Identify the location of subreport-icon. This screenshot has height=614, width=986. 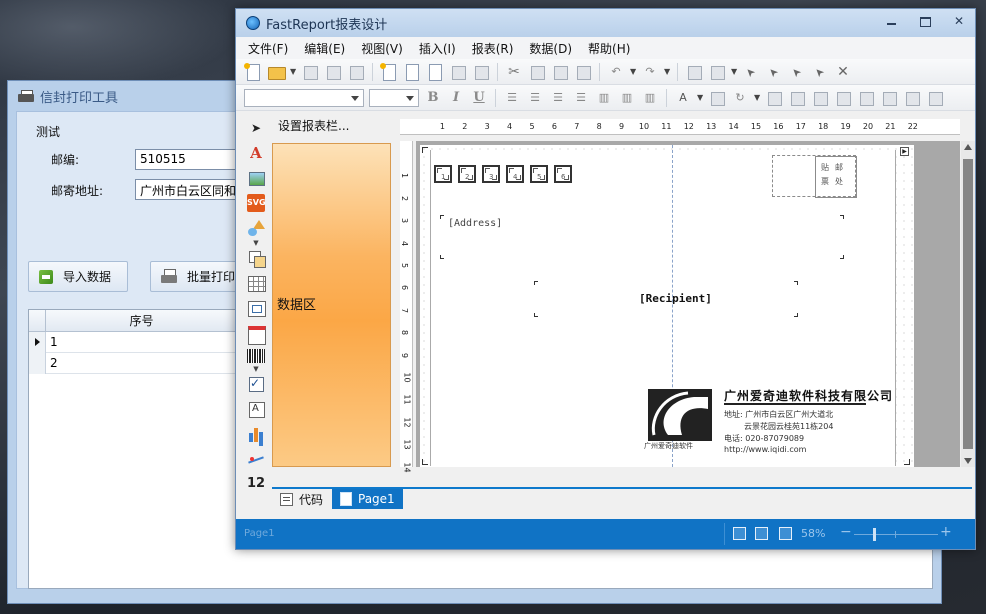
(256, 258).